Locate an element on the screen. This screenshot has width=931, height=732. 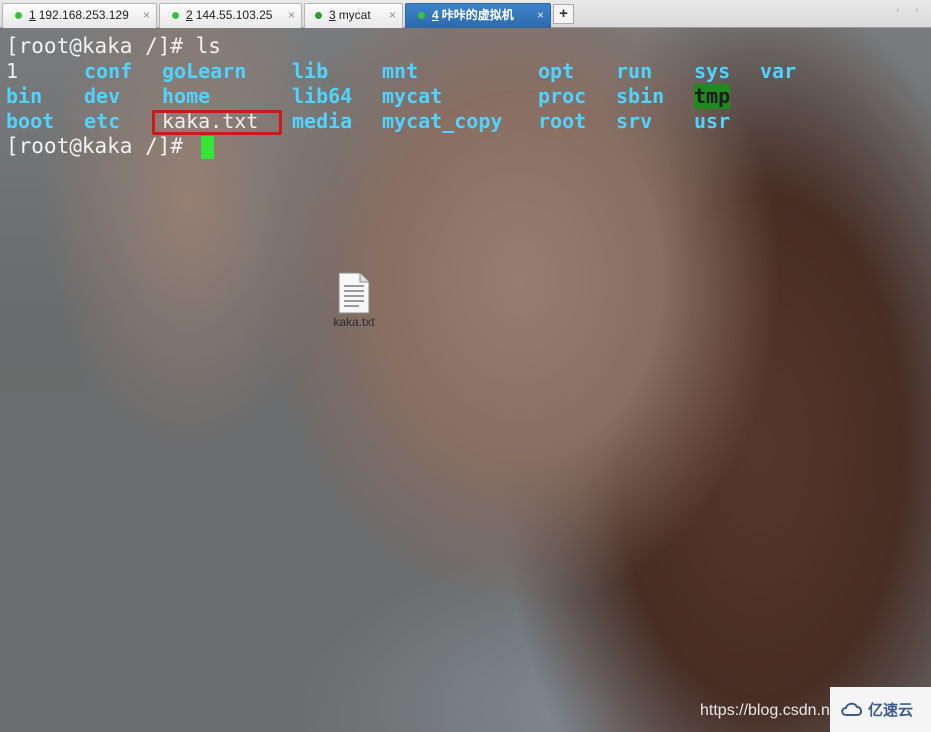
highlight-box is located at coordinates (217, 122).